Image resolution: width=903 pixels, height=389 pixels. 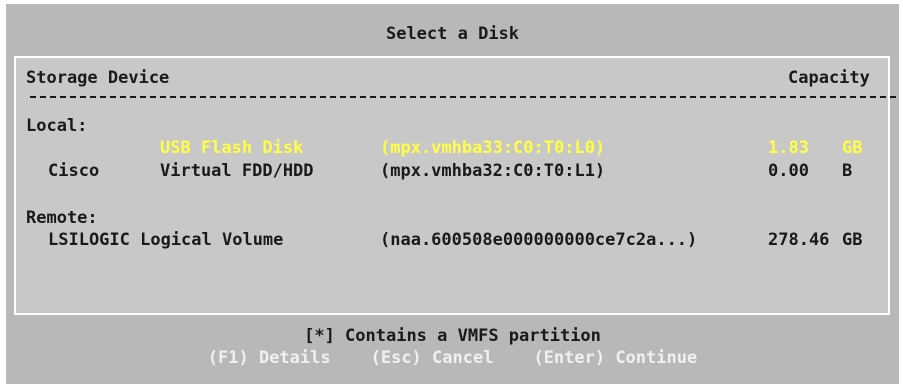 I want to click on header-divider, so click(x=463, y=97).